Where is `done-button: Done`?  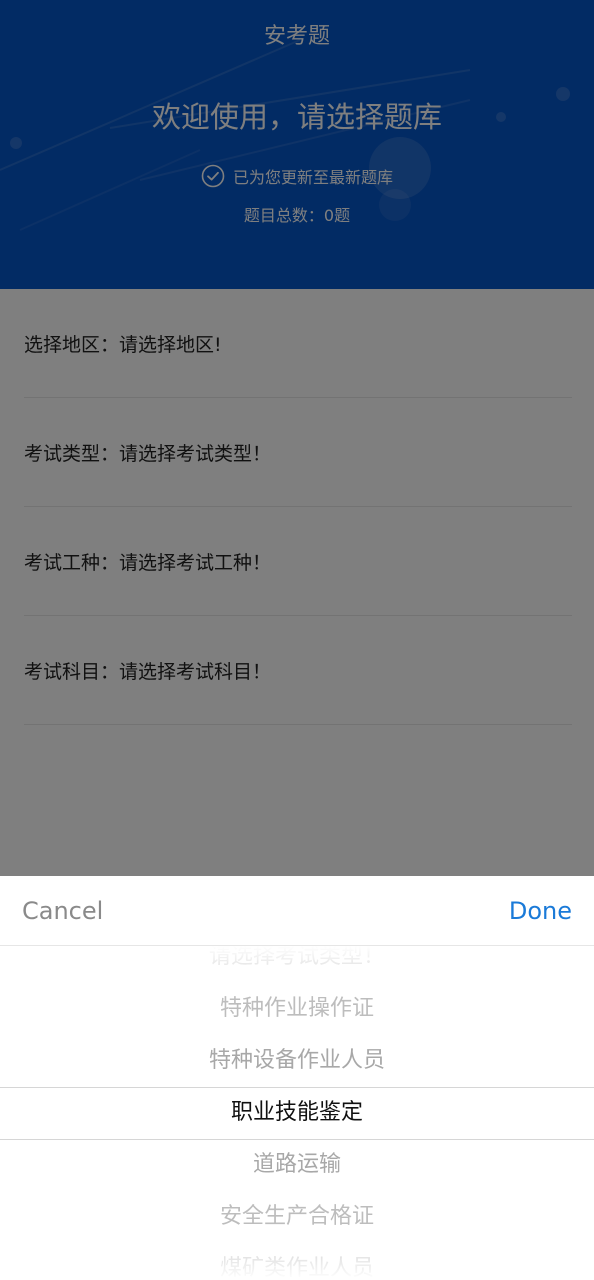 done-button: Done is located at coordinates (540, 911).